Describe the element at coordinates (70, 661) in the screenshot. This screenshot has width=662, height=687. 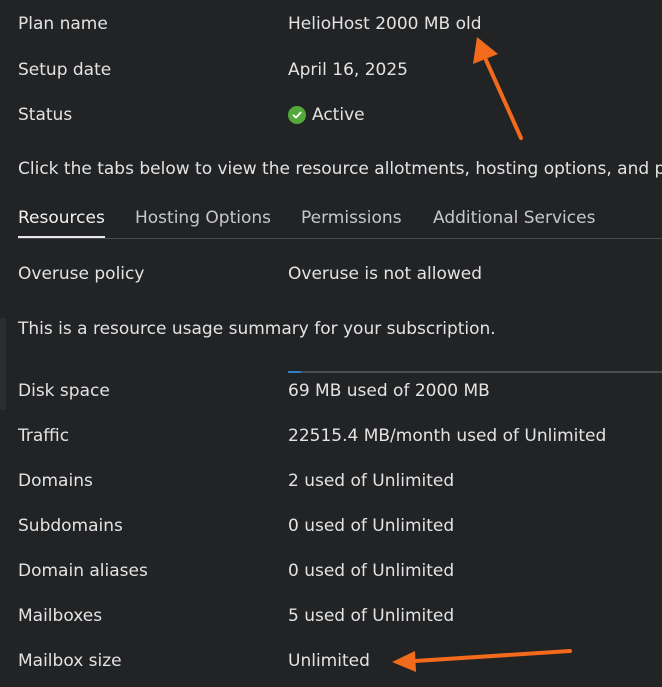
I see `resource-label: Mailbox size` at that location.